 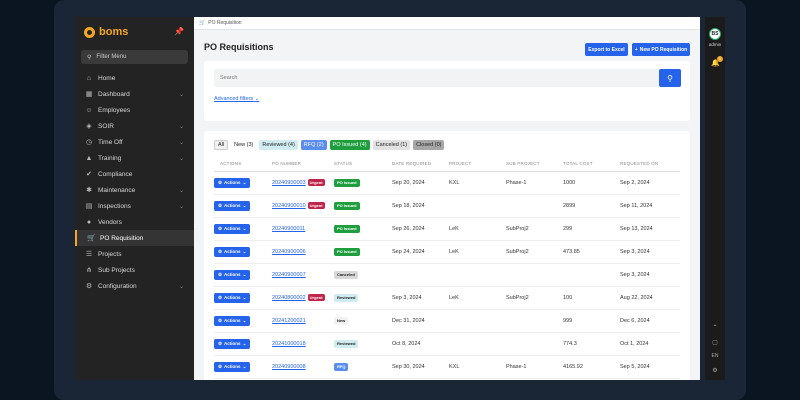 I want to click on po-number-link: 20240900010, so click(x=289, y=206).